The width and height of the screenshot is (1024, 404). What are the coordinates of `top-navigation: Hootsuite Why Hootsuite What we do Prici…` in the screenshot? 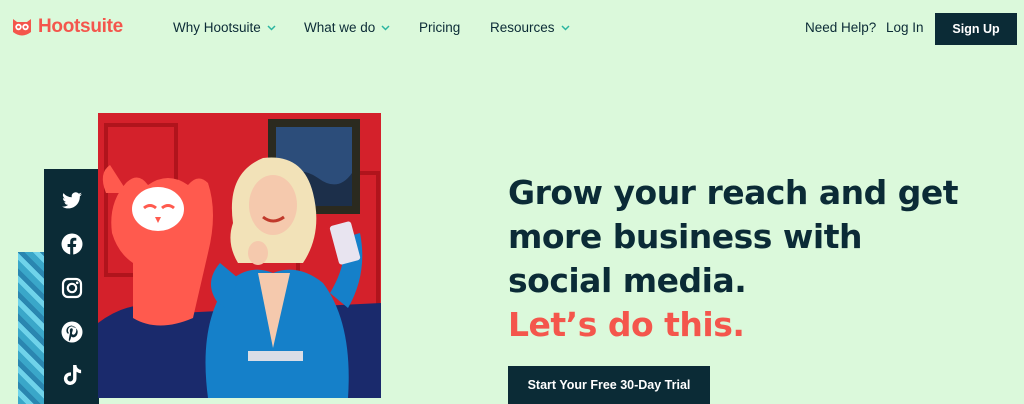 It's located at (512, 29).